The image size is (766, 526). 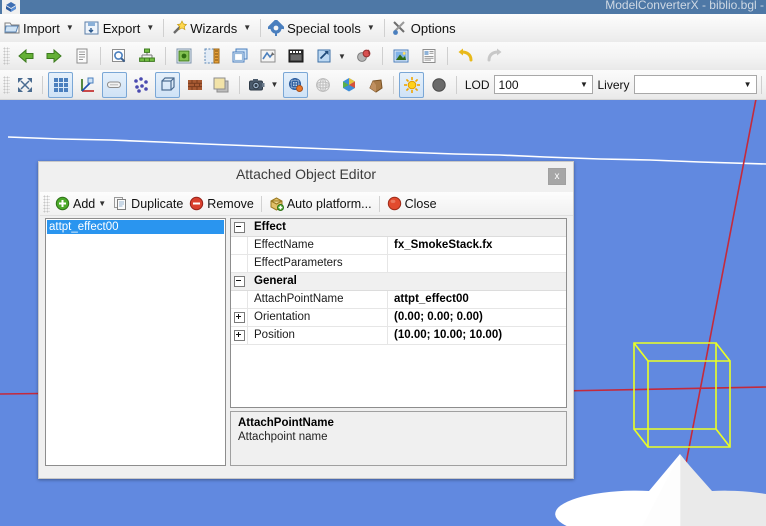 I want to click on menu-item-options: Options, so click(x=424, y=28).